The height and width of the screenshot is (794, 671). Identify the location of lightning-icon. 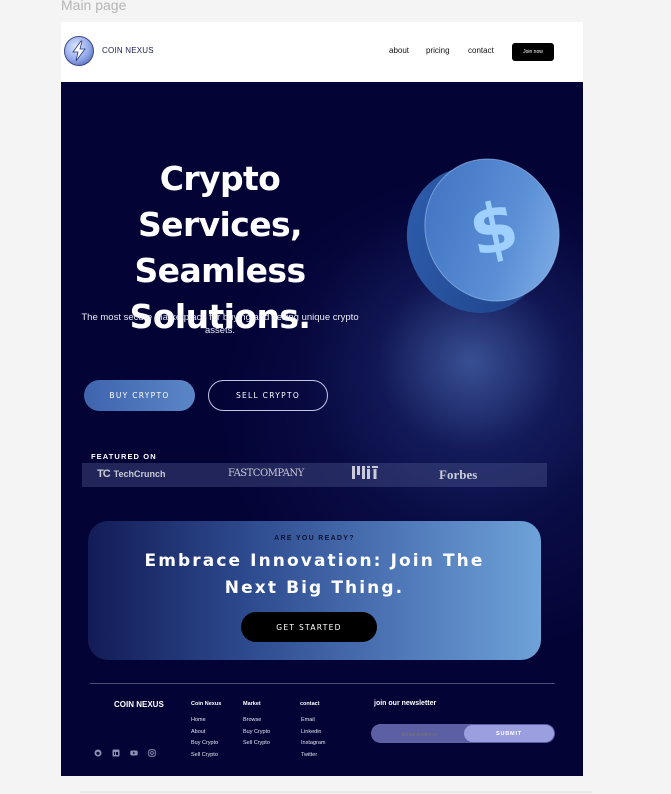
(79, 51).